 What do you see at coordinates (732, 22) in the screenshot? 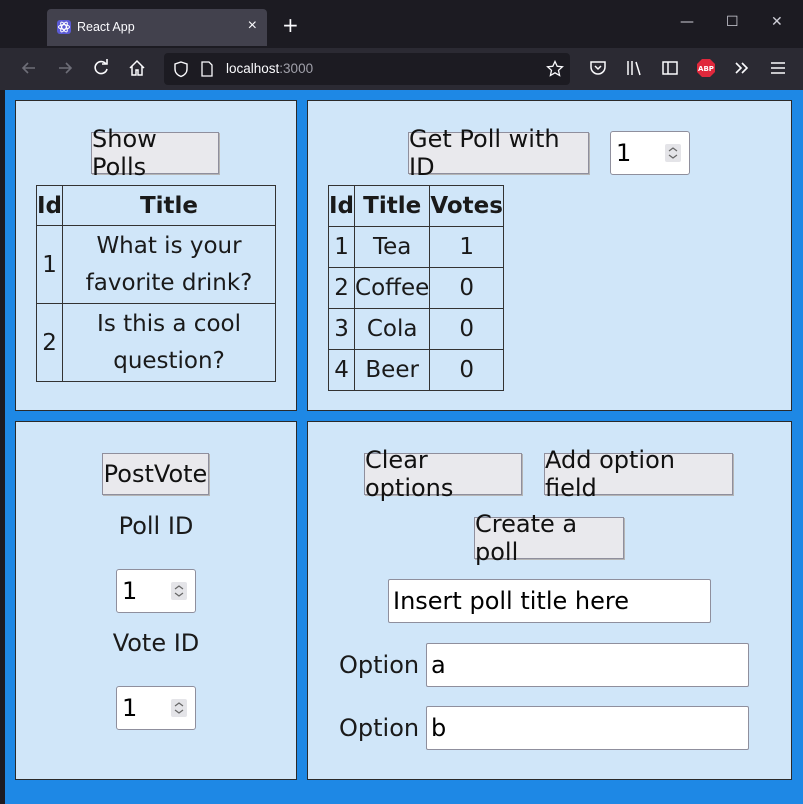
I see `maximize-button: ☐` at bounding box center [732, 22].